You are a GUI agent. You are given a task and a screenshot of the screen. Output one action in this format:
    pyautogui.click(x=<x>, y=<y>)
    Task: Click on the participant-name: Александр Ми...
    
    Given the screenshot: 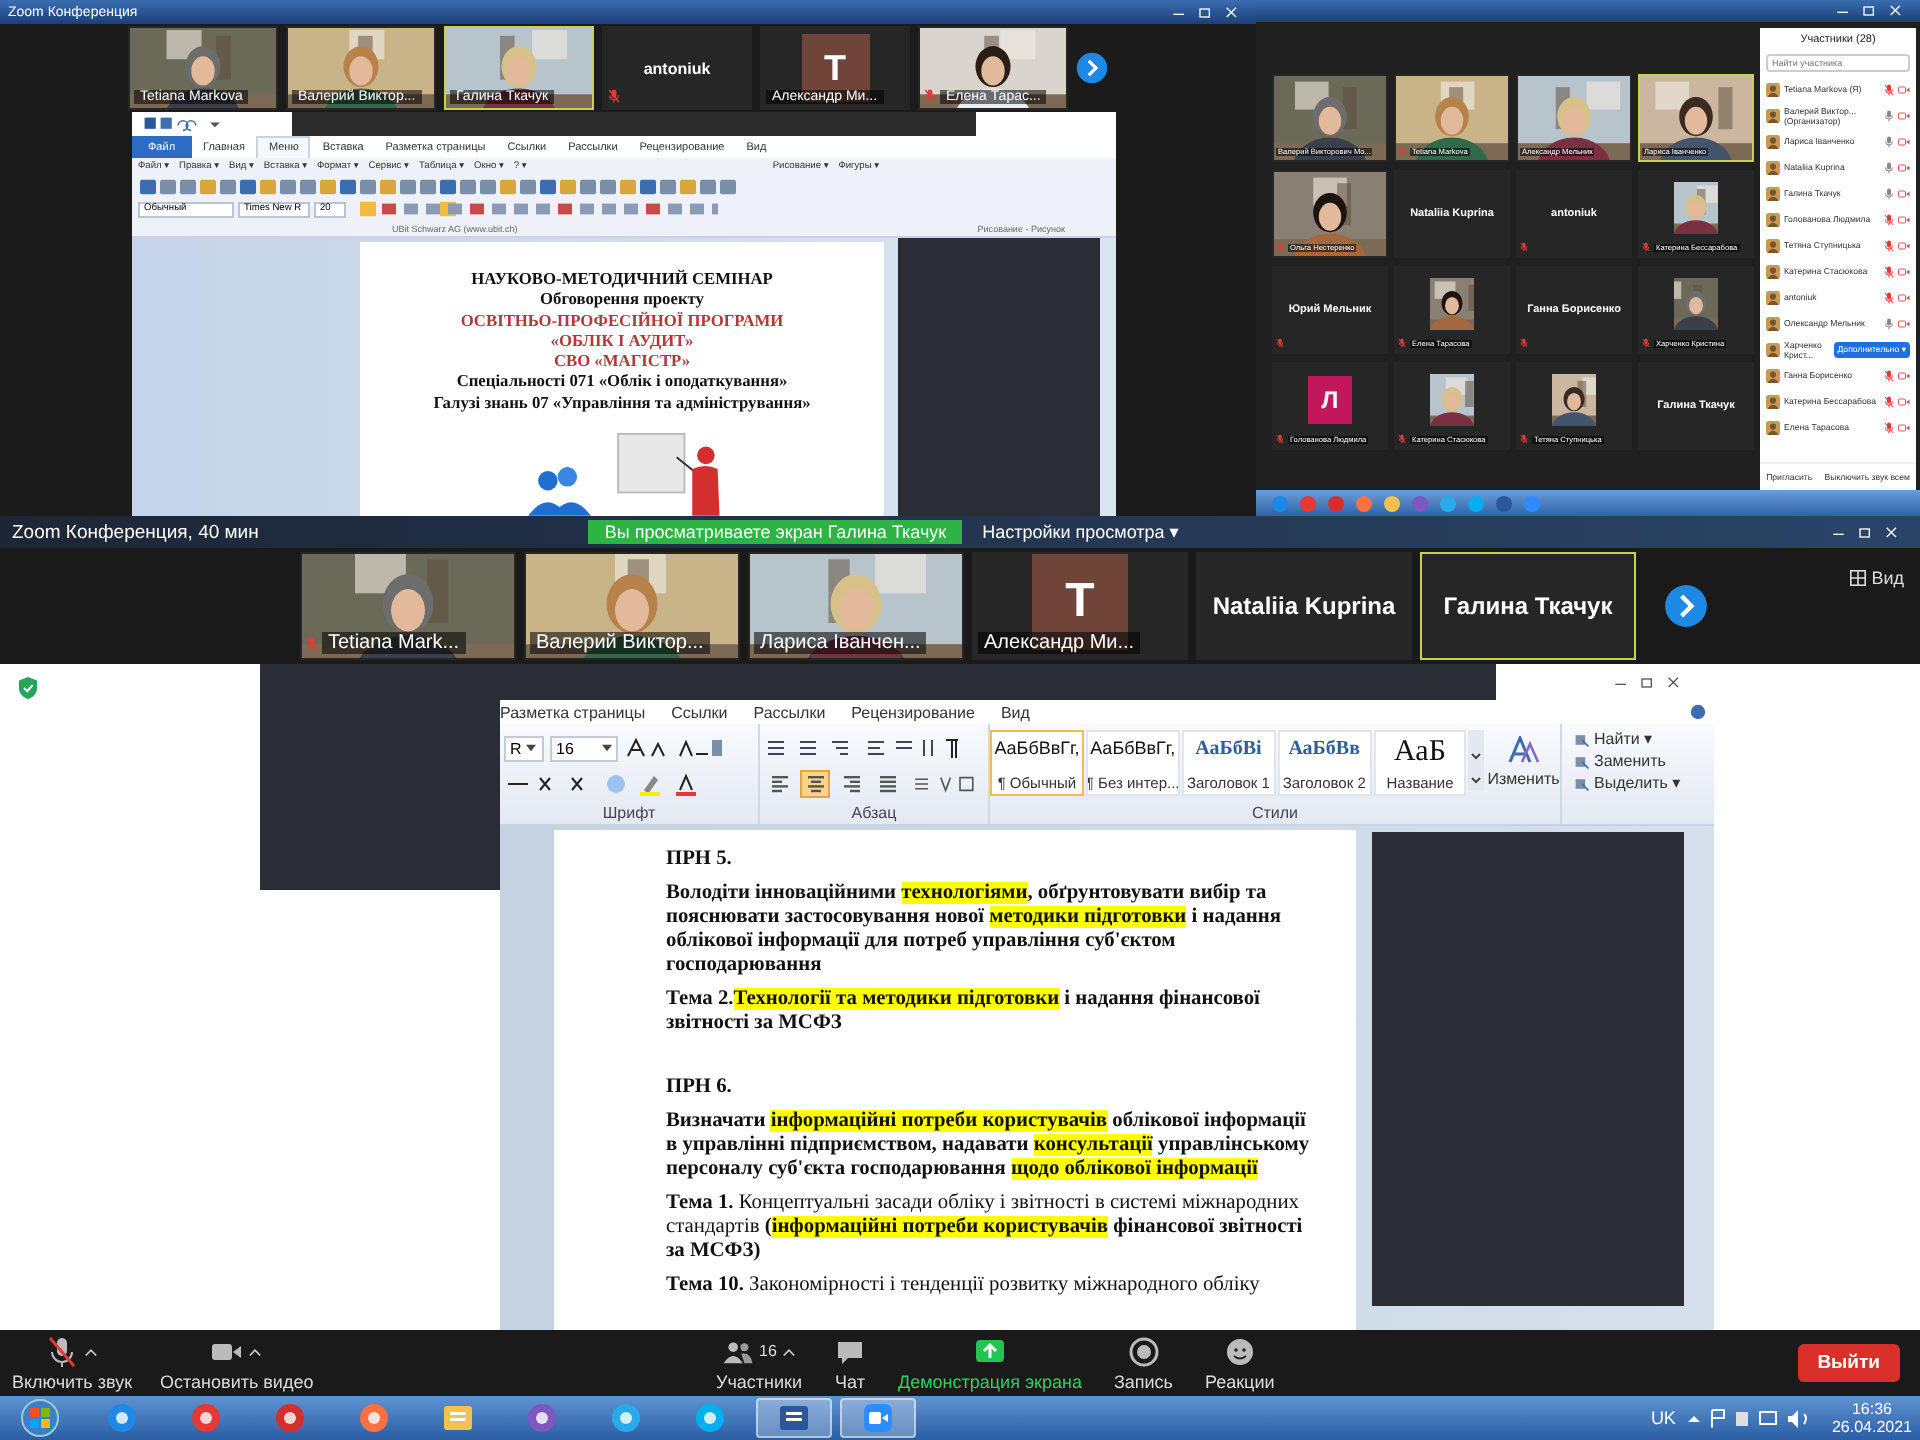 What is the action you would take?
    pyautogui.click(x=1059, y=643)
    